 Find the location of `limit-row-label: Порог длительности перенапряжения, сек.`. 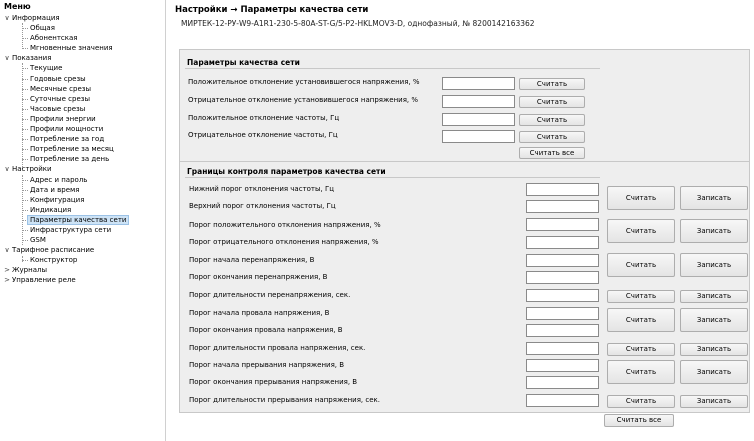

limit-row-label: Порог длительности перенапряжения, сек. is located at coordinates (270, 295).